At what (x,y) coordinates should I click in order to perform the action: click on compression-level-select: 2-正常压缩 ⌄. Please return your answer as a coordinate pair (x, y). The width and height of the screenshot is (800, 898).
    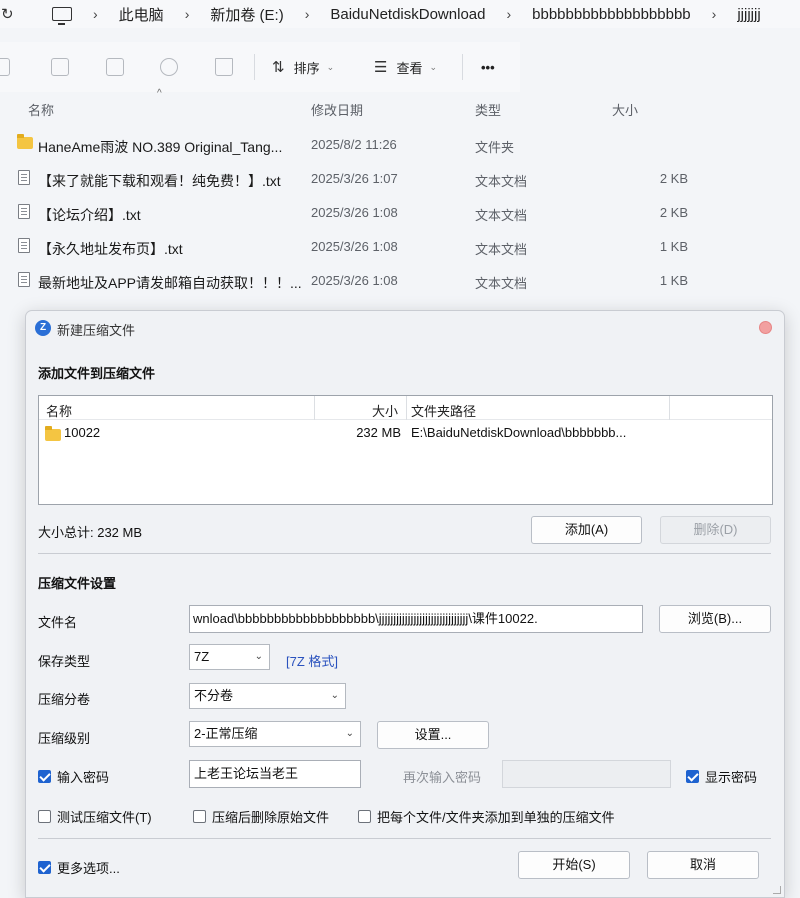
    Looking at the image, I should click on (275, 734).